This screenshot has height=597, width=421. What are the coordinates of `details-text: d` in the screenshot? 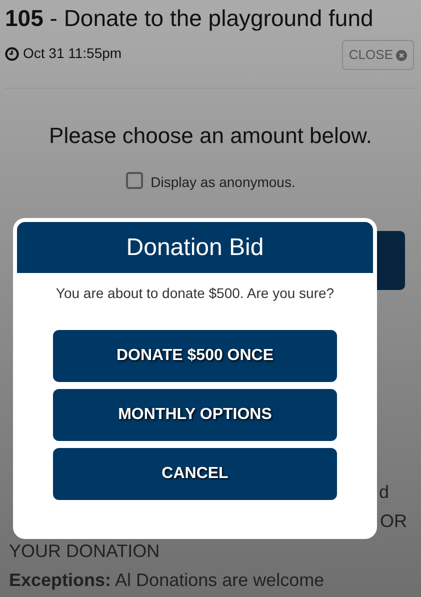 It's located at (384, 492).